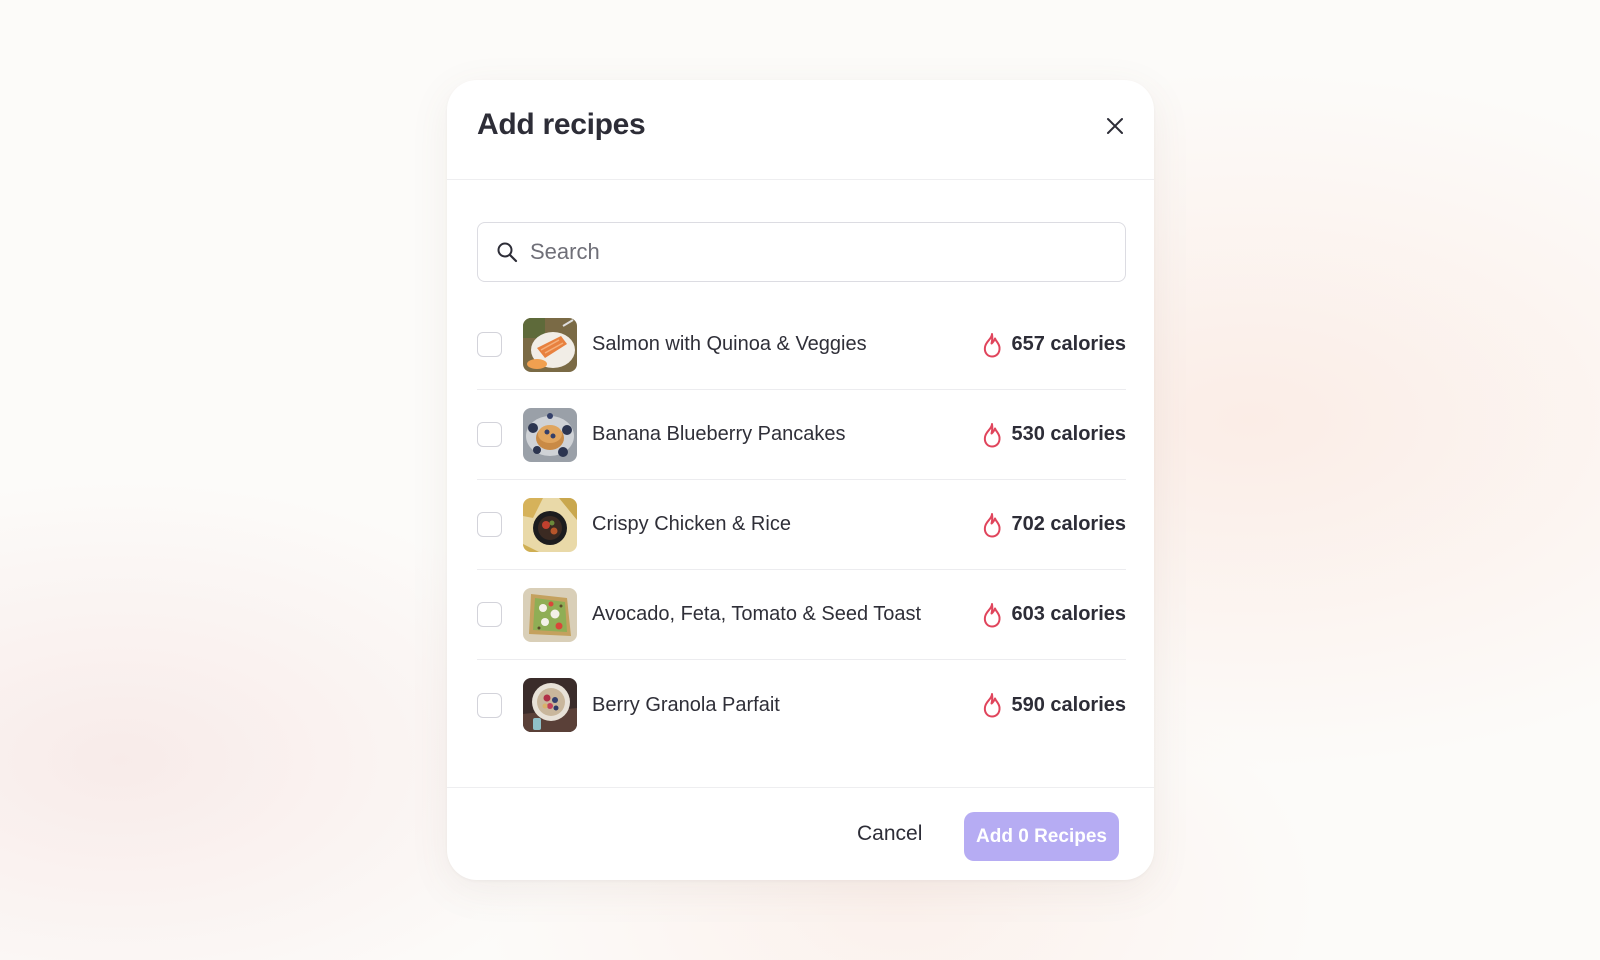 Image resolution: width=1600 pixels, height=960 pixels. I want to click on calories: 603 calories, so click(1053, 615).